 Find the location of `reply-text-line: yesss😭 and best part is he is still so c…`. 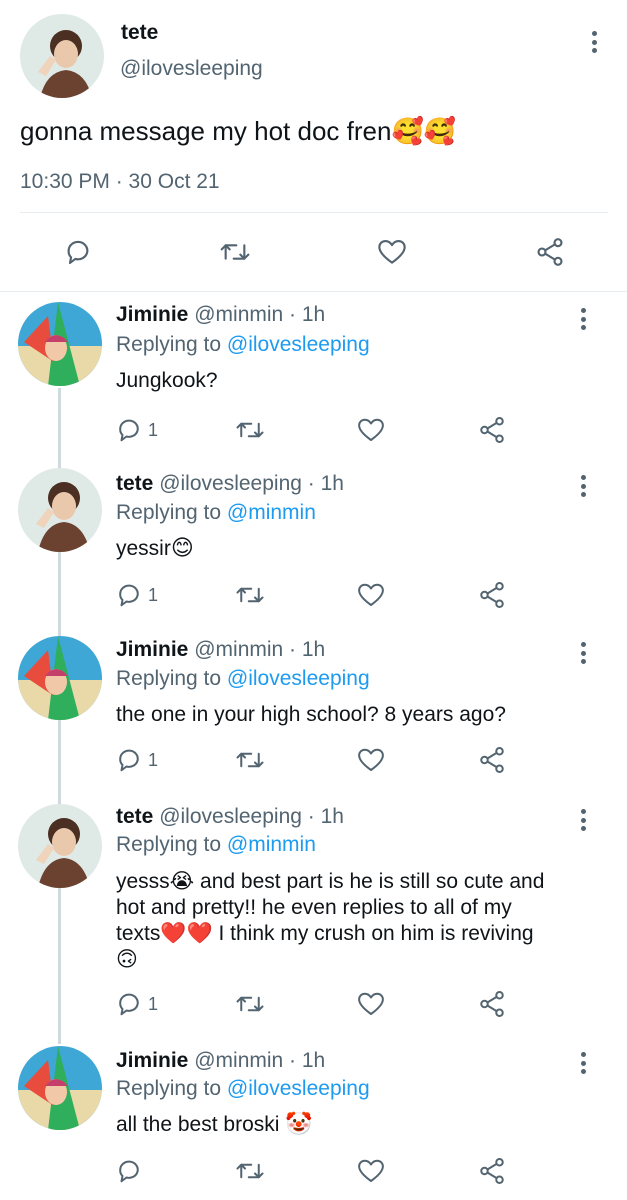

reply-text-line: yesss😭 and best part is he is still so c… is located at coordinates (330, 881).